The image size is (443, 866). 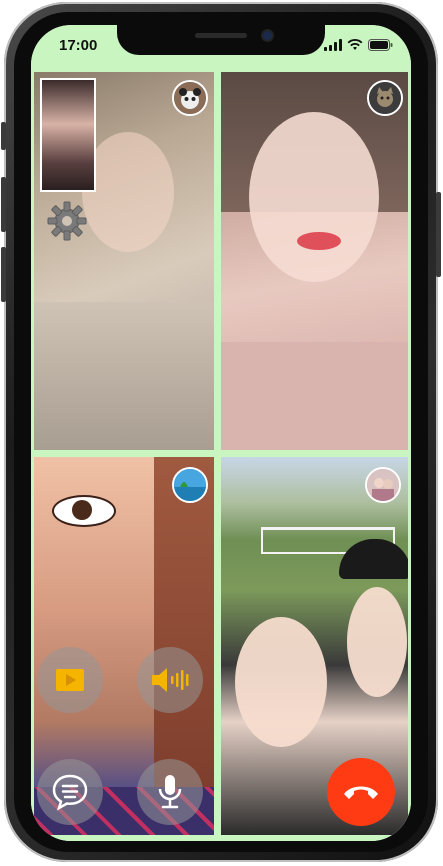 What do you see at coordinates (68, 135) in the screenshot?
I see `self-view-video` at bounding box center [68, 135].